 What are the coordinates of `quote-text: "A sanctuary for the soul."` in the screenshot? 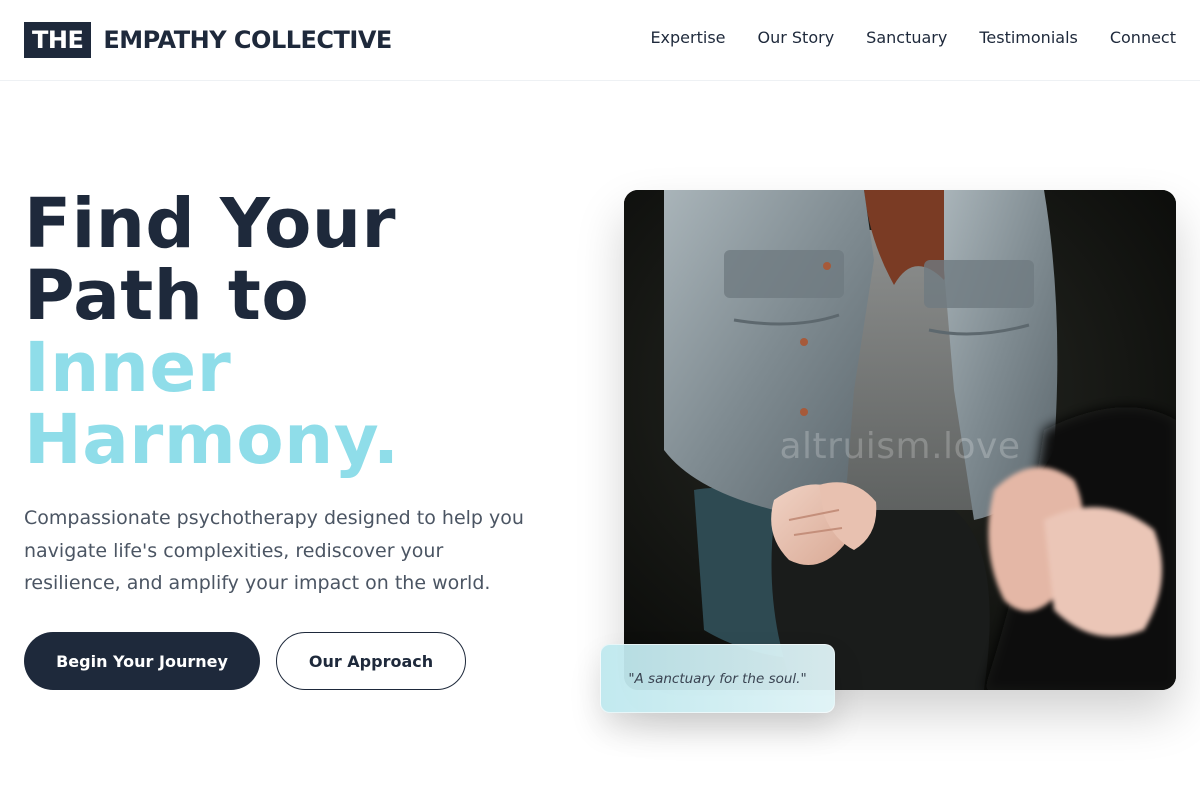 It's located at (717, 678).